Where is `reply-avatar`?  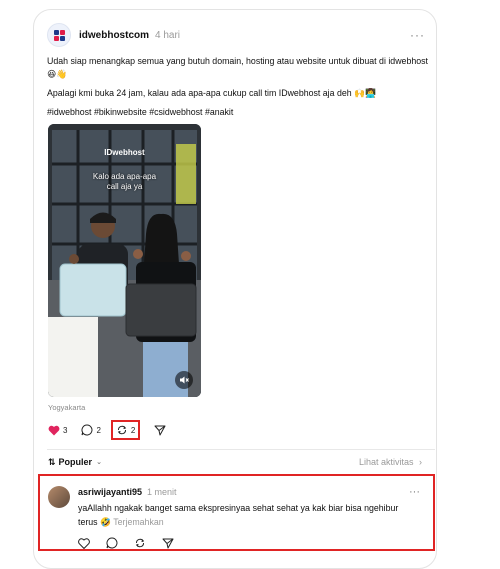 reply-avatar is located at coordinates (59, 497).